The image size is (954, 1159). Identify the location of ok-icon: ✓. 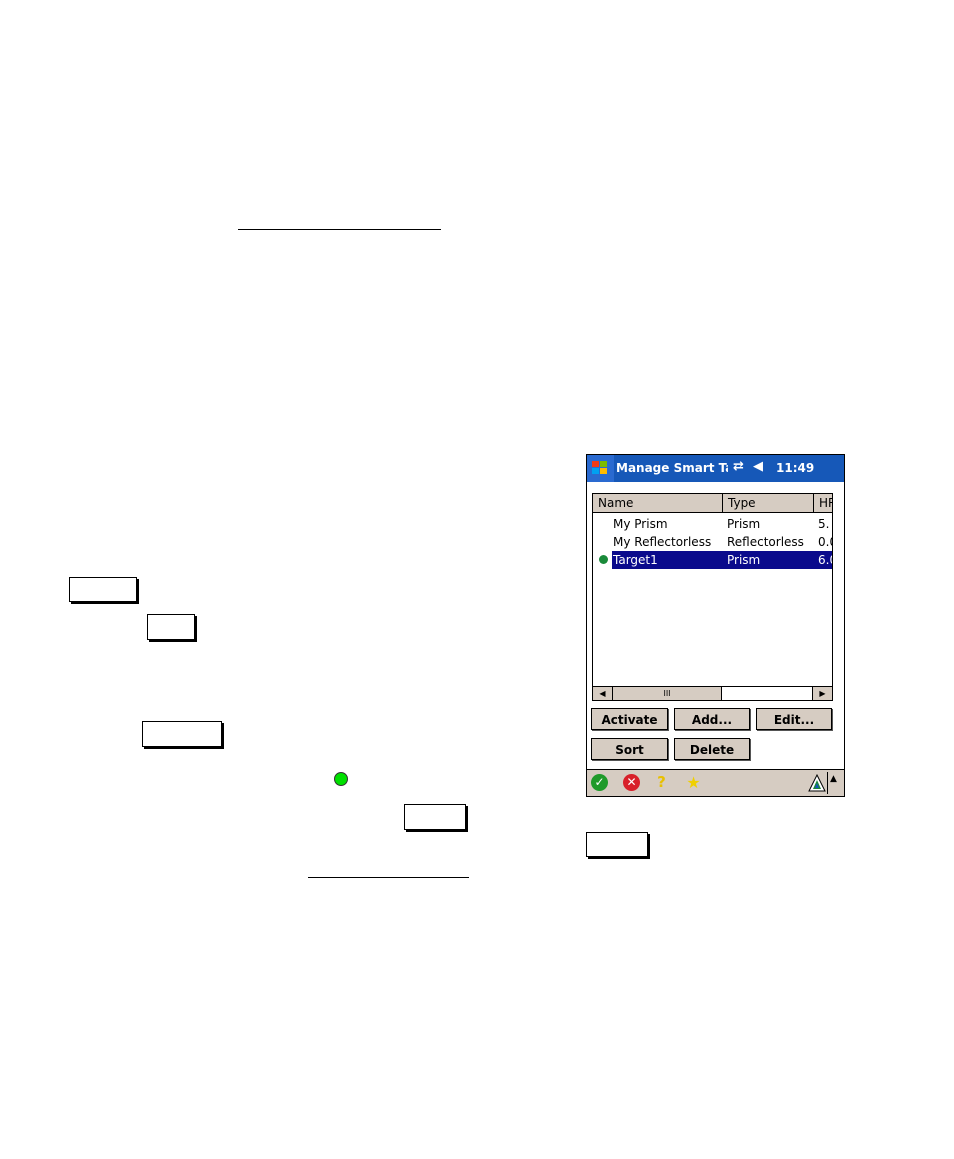
(599, 782).